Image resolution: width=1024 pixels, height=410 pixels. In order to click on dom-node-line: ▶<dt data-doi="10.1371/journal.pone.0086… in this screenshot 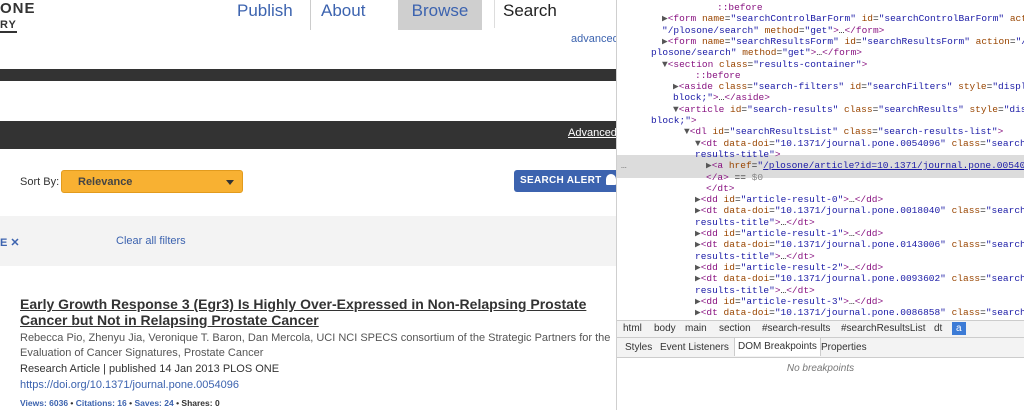, I will do `click(859, 312)`.